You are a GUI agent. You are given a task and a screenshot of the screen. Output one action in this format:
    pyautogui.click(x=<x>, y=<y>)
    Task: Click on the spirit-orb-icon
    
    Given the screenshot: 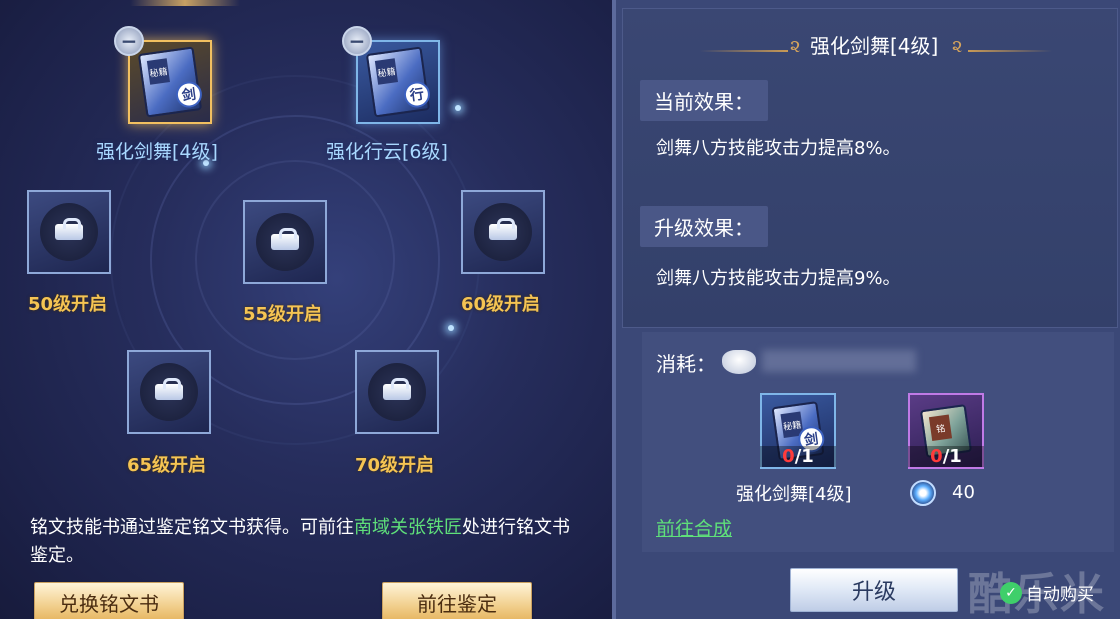 What is the action you would take?
    pyautogui.click(x=923, y=493)
    